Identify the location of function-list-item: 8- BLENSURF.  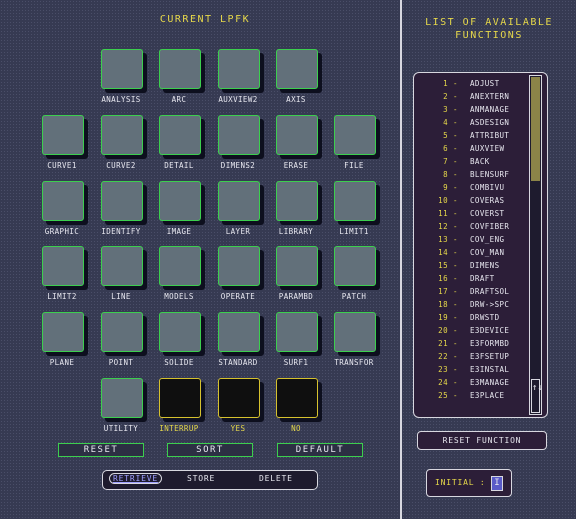
(470, 176).